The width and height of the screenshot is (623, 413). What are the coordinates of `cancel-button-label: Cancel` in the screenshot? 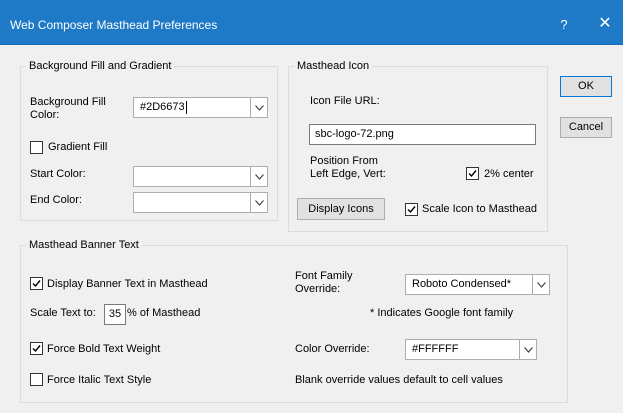 It's located at (586, 127).